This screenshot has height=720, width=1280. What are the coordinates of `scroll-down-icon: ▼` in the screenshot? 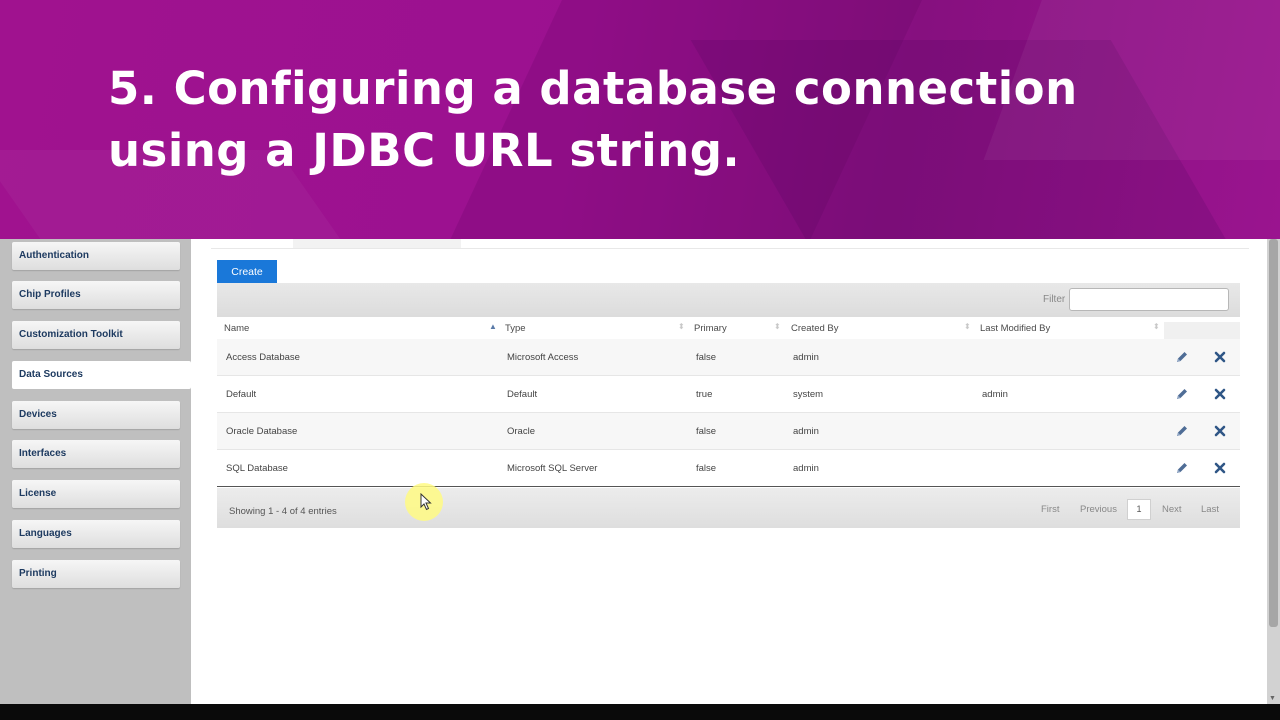 It's located at (1272, 698).